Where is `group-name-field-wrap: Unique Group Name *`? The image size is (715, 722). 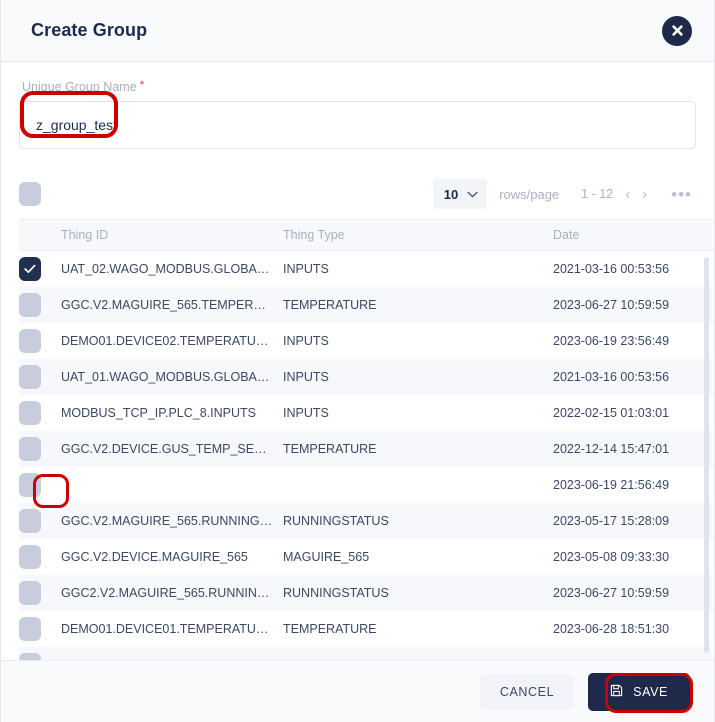 group-name-field-wrap: Unique Group Name * is located at coordinates (357, 105).